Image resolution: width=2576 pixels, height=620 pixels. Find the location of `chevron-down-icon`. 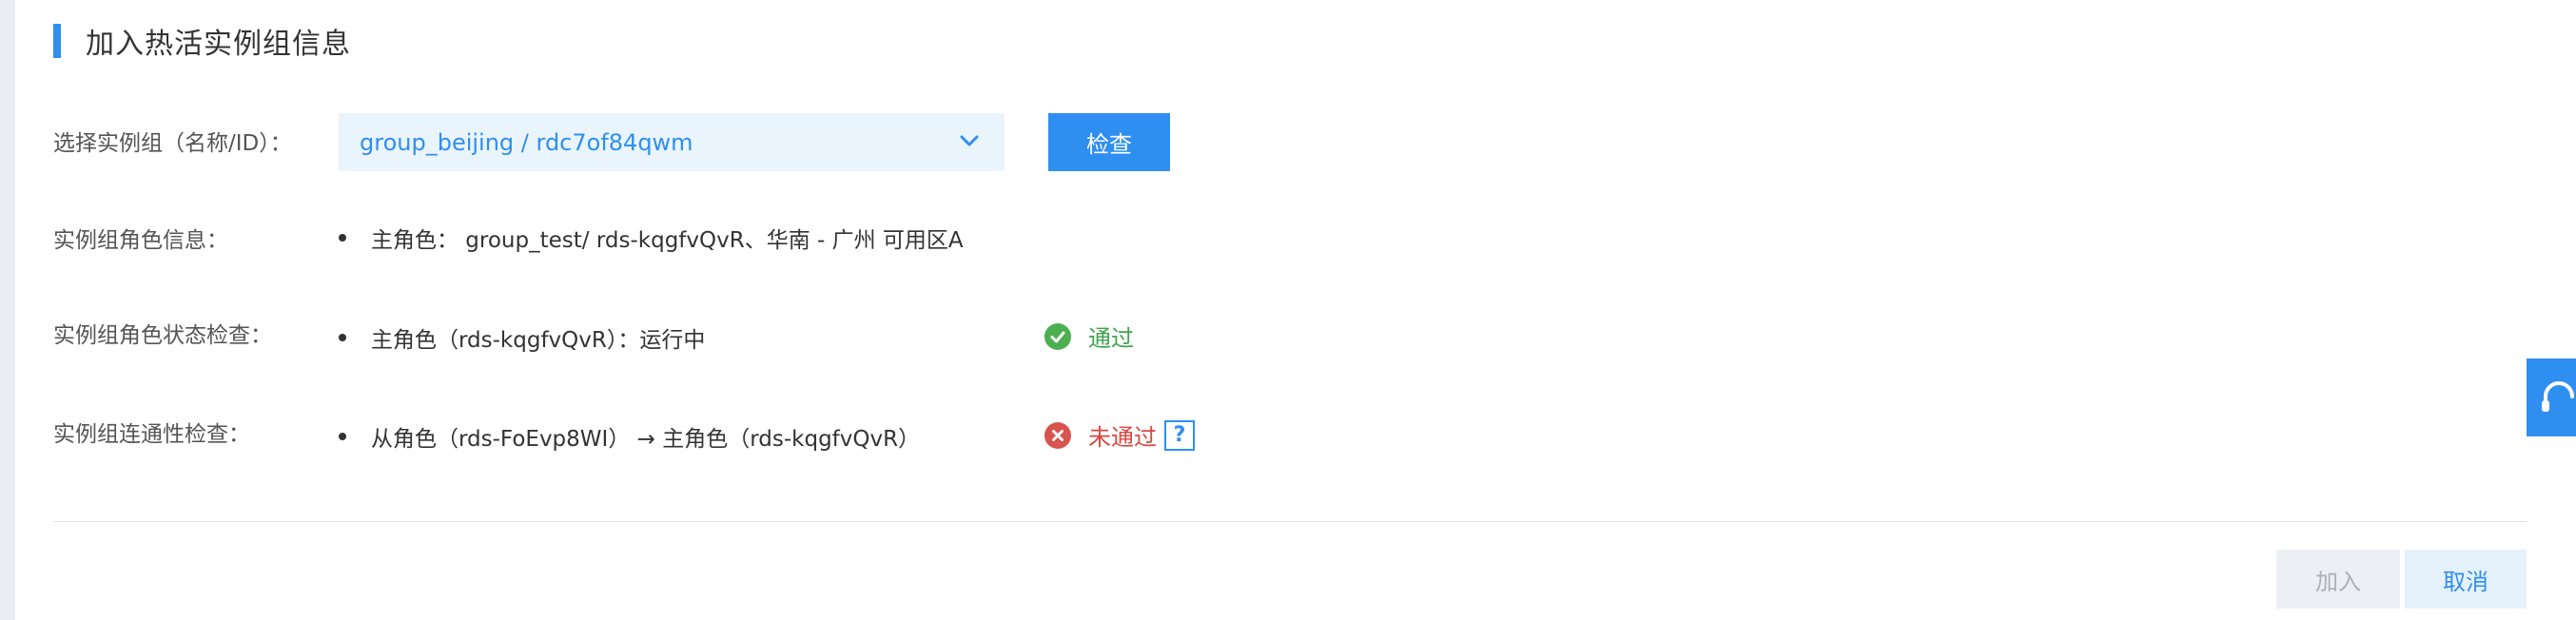

chevron-down-icon is located at coordinates (970, 140).